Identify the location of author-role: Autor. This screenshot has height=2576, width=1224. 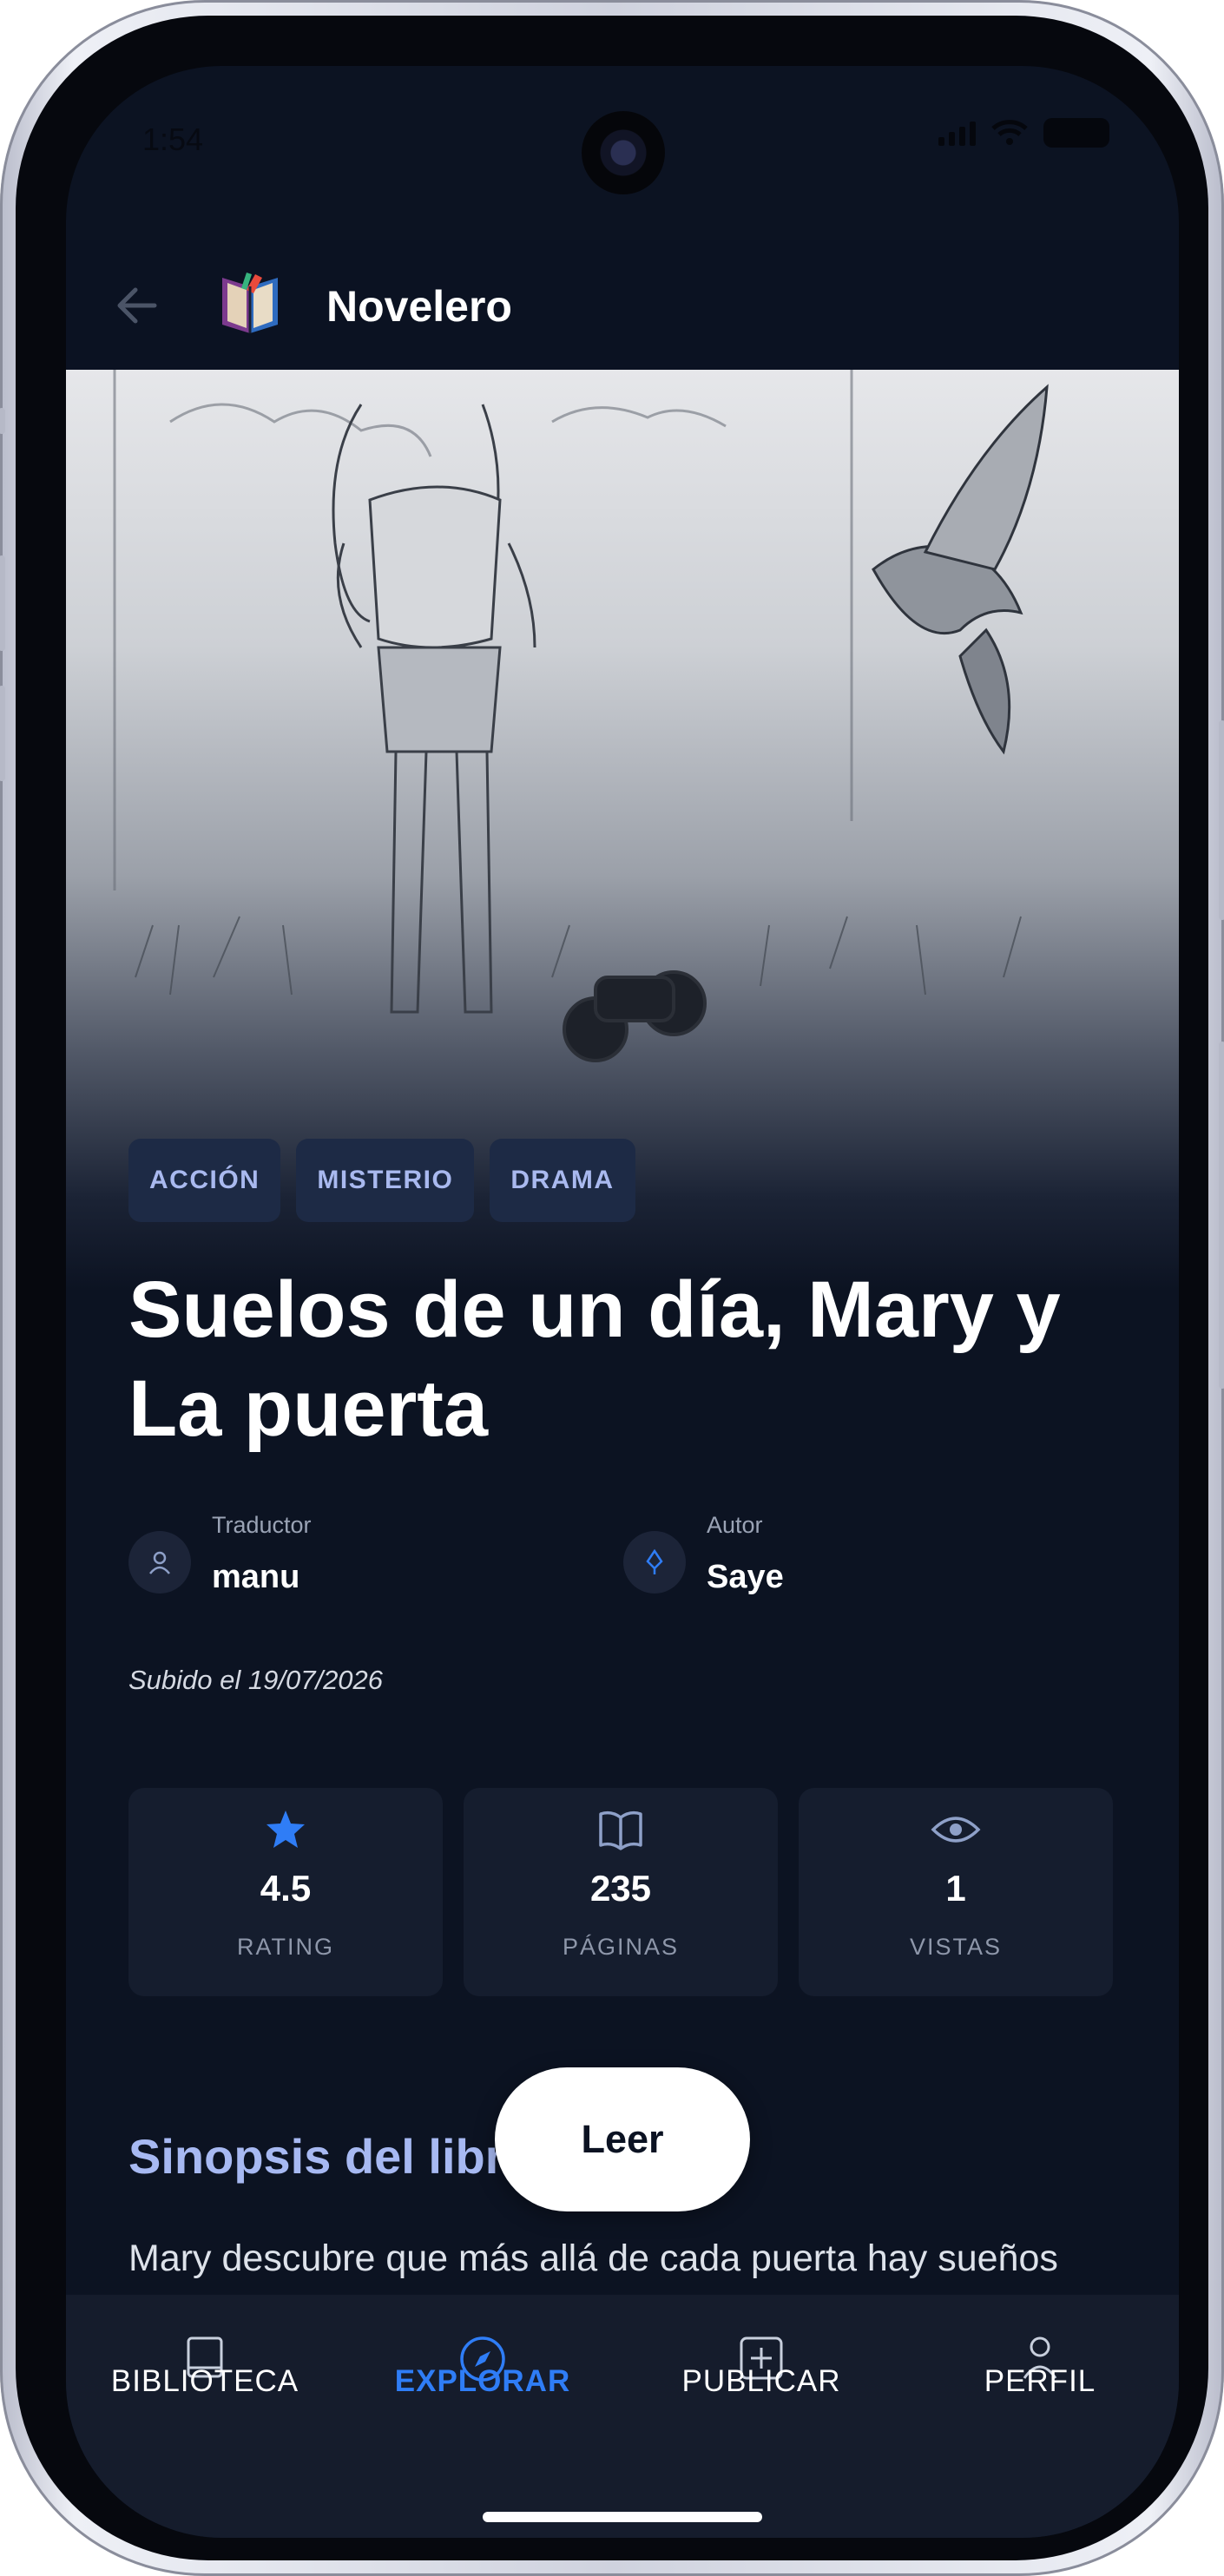
(735, 1525).